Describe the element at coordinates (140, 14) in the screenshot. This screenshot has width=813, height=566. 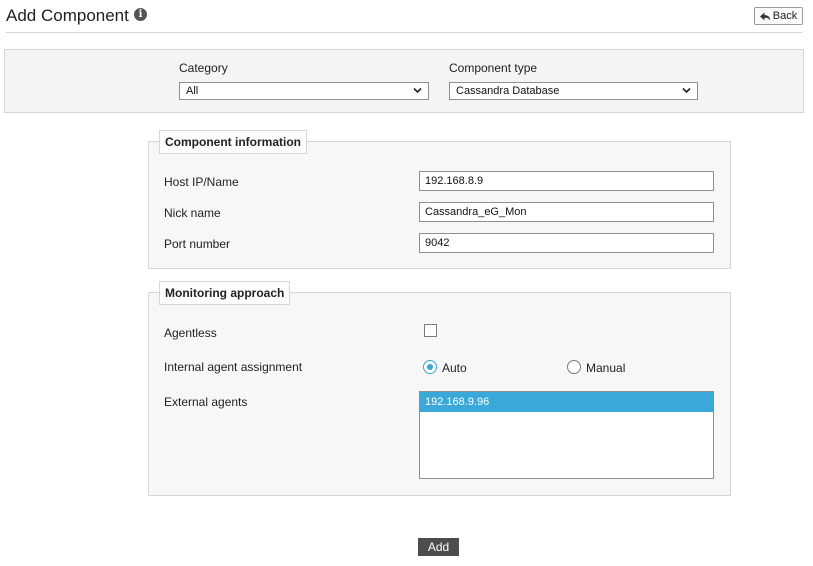
I see `info-icon: i` at that location.